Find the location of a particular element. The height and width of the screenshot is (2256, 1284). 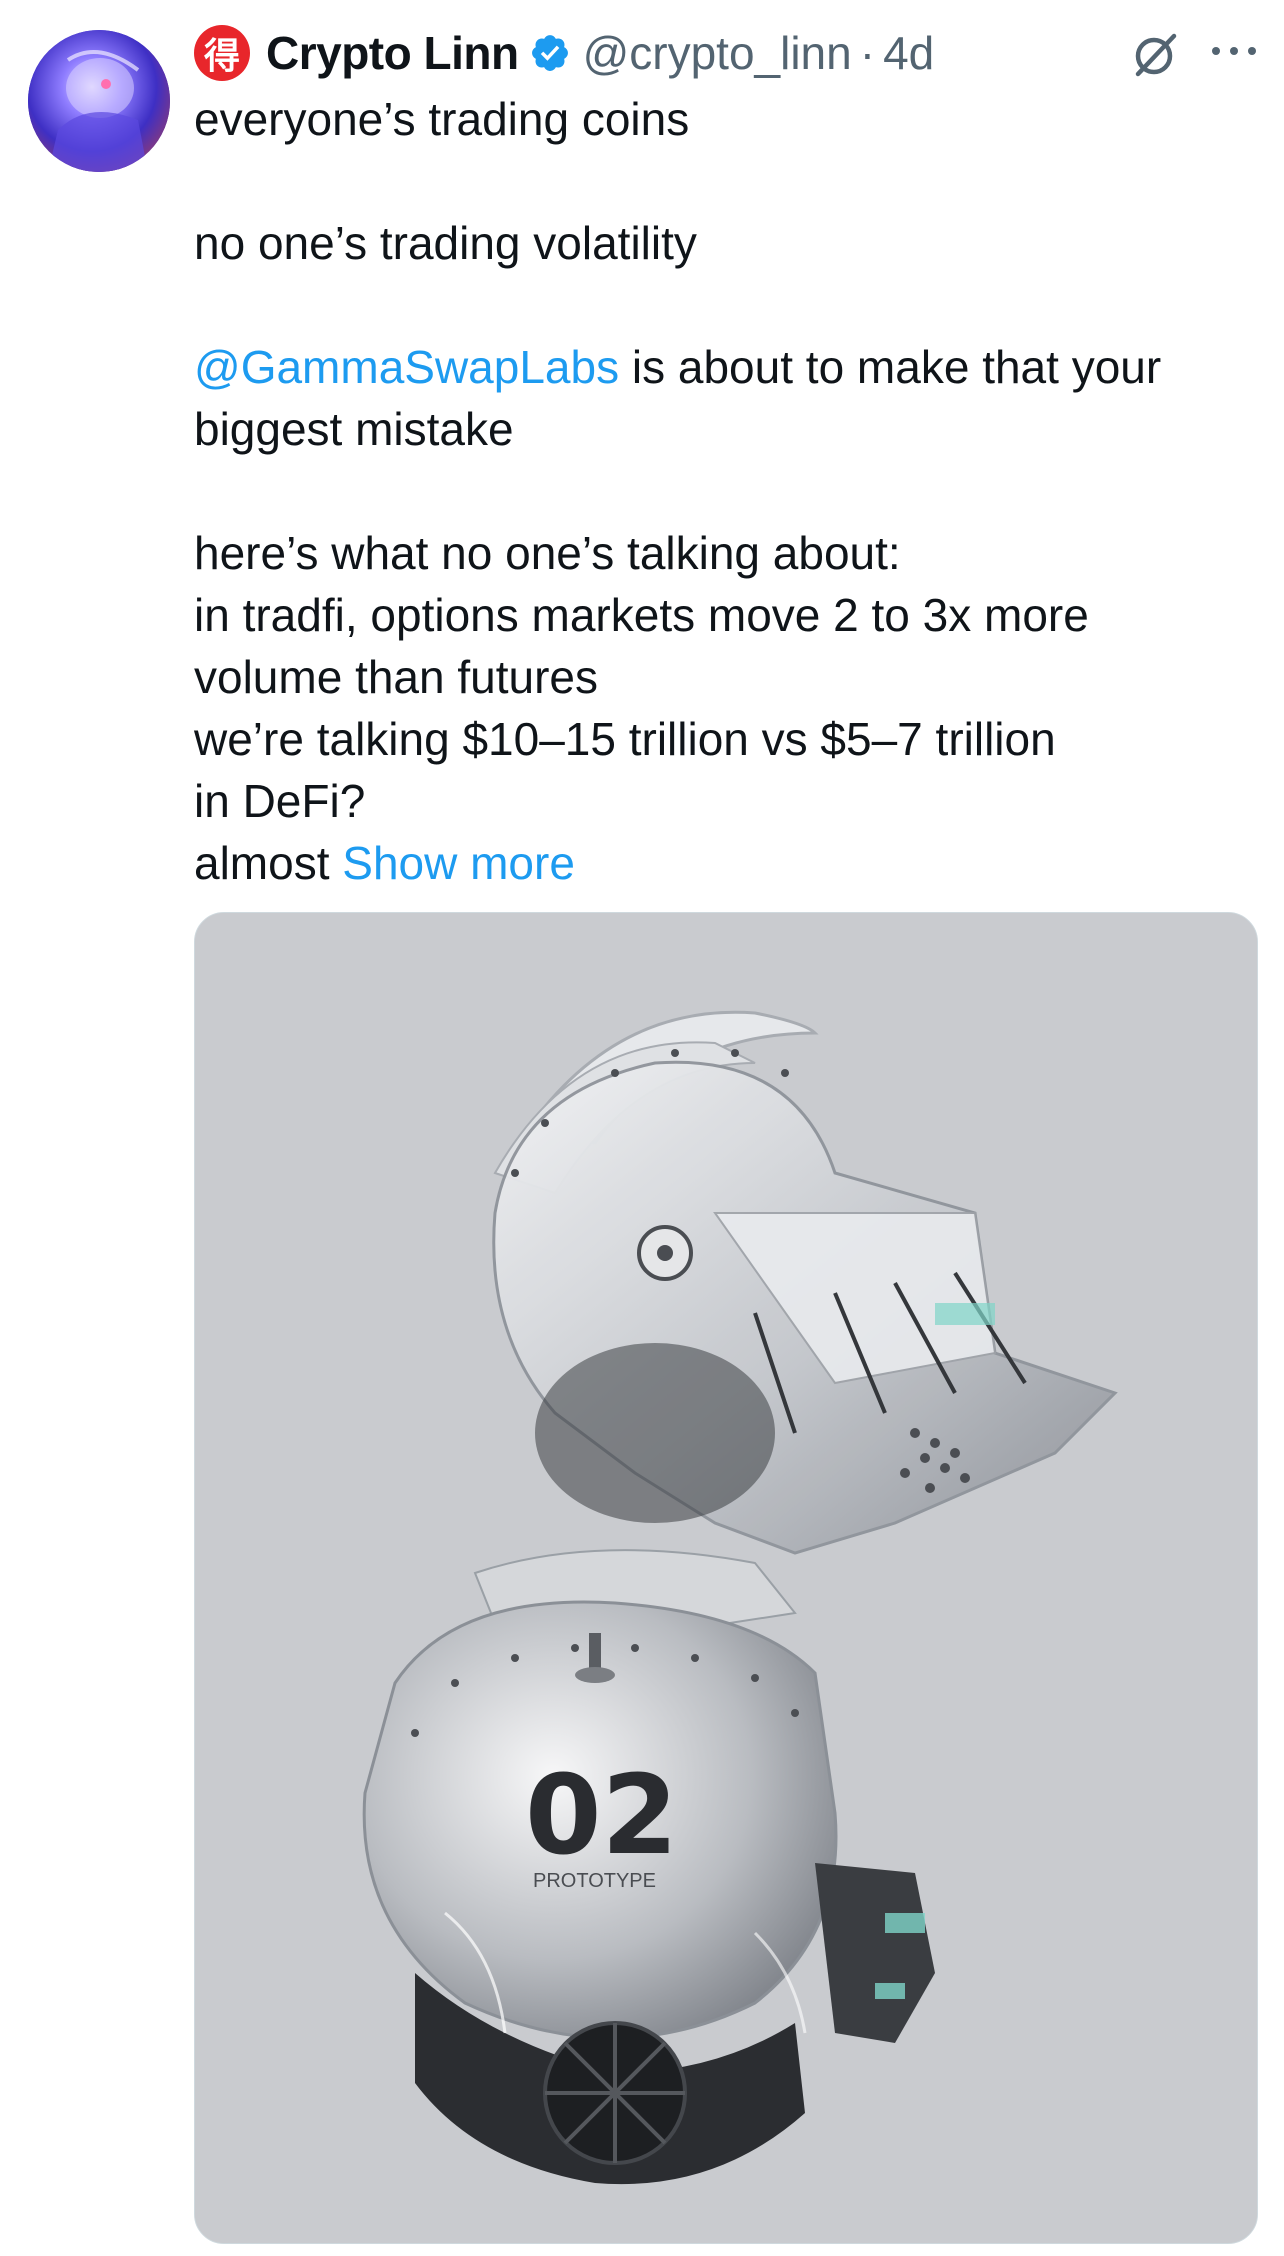

text-line: almost Show more is located at coordinates (729, 863).